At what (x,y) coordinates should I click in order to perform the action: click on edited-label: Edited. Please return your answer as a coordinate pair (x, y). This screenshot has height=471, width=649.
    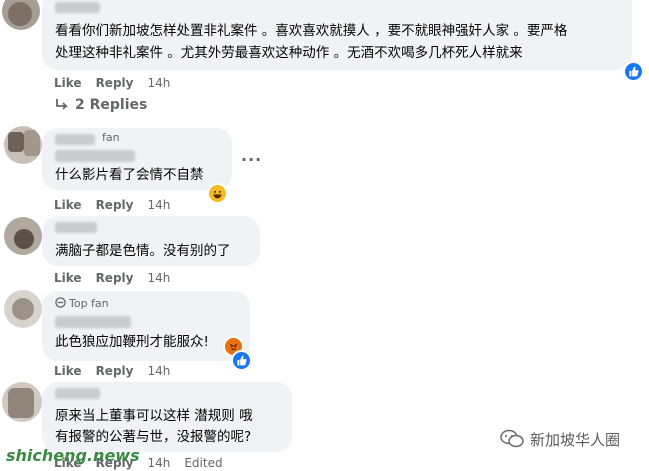
    Looking at the image, I should click on (203, 463).